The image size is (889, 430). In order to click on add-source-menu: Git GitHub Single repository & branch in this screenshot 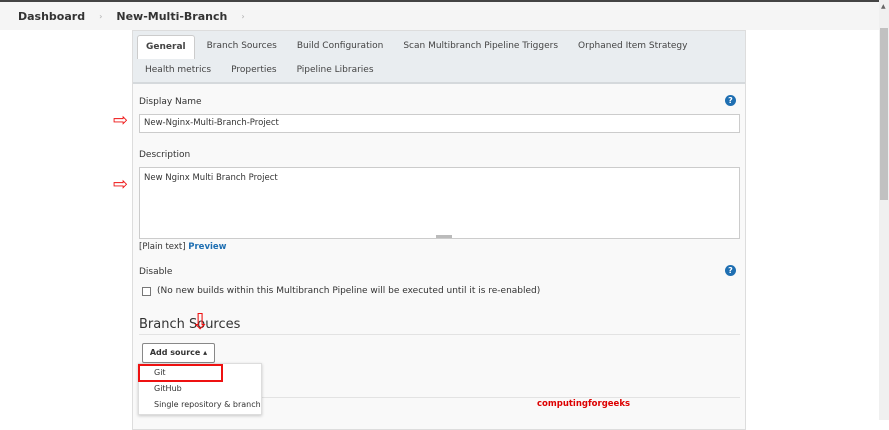, I will do `click(200, 389)`.